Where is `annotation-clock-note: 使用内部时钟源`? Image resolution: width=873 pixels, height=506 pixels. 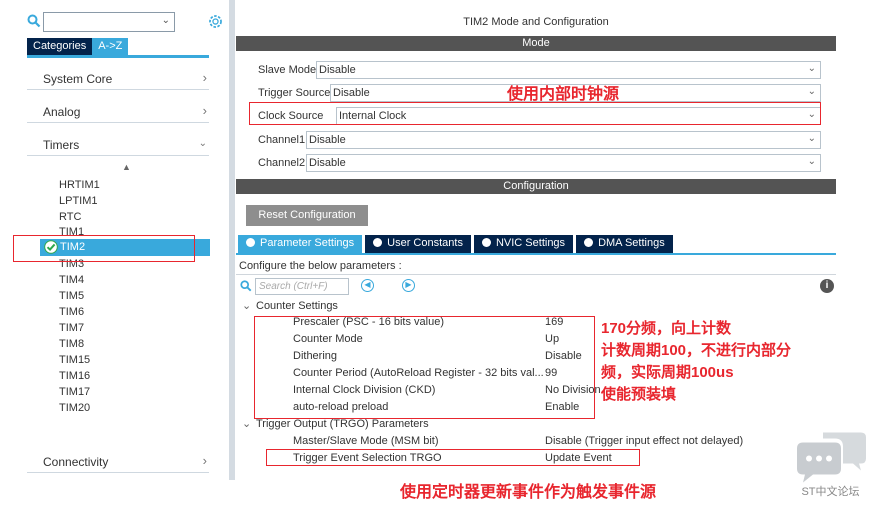
annotation-clock-note: 使用内部时钟源 is located at coordinates (563, 94).